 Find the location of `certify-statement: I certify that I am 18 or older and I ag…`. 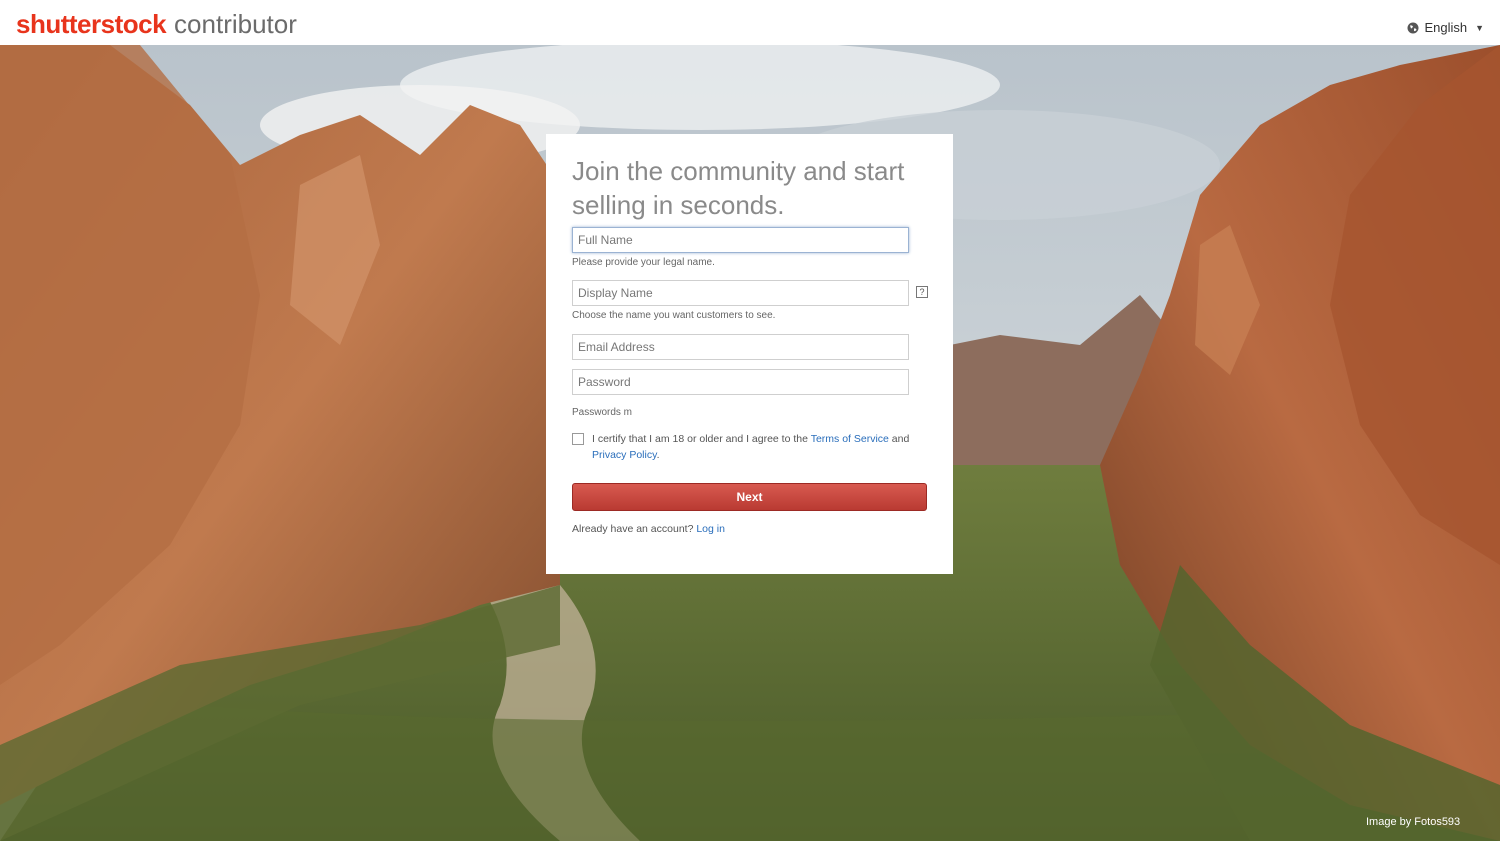

certify-statement: I certify that I am 18 or older and I ag… is located at coordinates (701, 439).